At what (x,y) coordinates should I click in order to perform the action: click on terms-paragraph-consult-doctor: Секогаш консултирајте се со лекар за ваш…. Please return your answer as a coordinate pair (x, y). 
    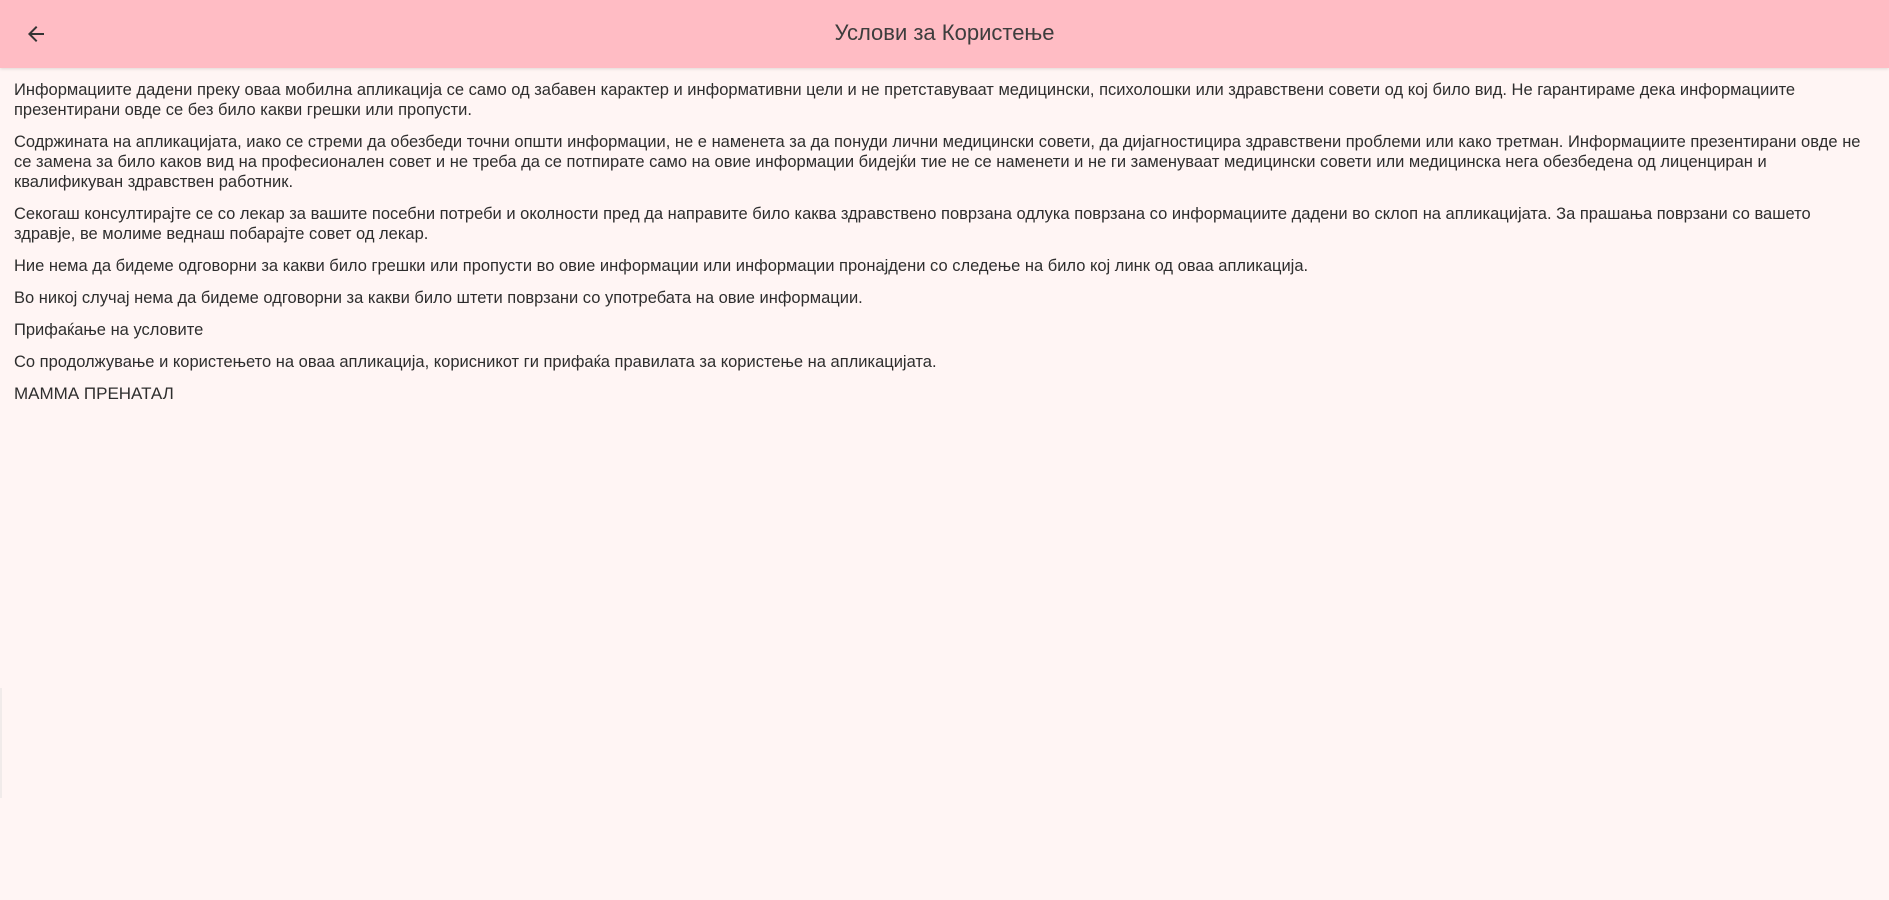
    Looking at the image, I should click on (912, 224).